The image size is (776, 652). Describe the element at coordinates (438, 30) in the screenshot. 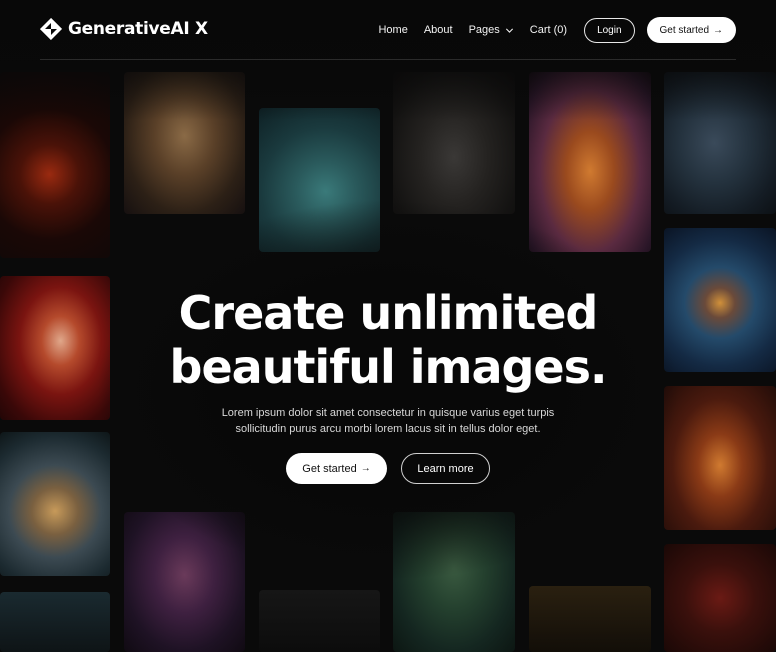

I see `nav-about-link: About` at that location.